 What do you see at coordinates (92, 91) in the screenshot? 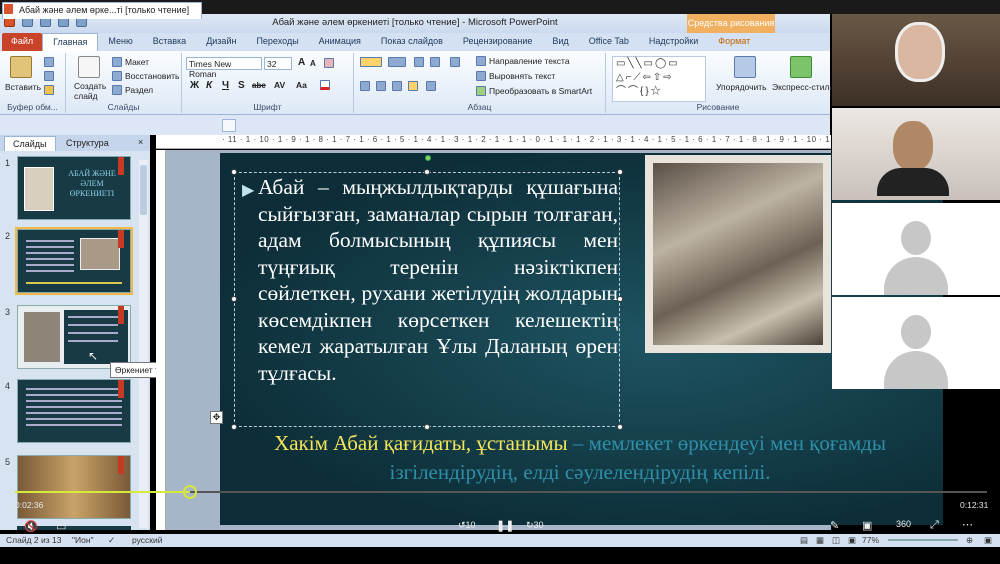
I see `new-slide-button: Создать слайд` at bounding box center [92, 91].